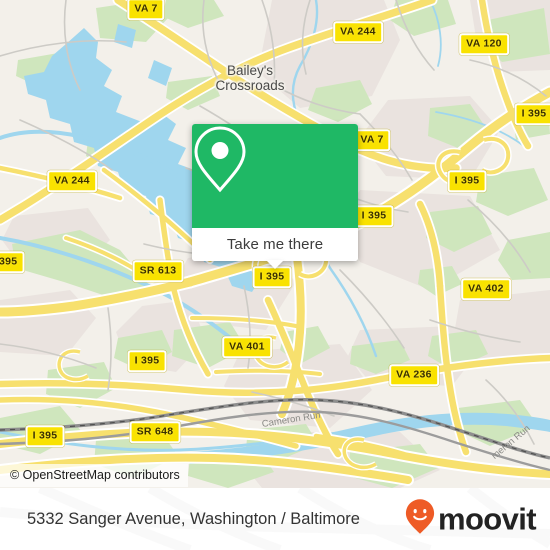 This screenshot has width=550, height=550. What do you see at coordinates (487, 519) in the screenshot?
I see `moovit-wordmark: moovit` at bounding box center [487, 519].